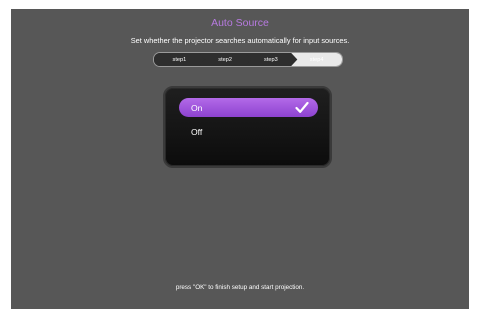 The width and height of the screenshot is (481, 309). What do you see at coordinates (197, 107) in the screenshot?
I see `option-on-label: On` at bounding box center [197, 107].